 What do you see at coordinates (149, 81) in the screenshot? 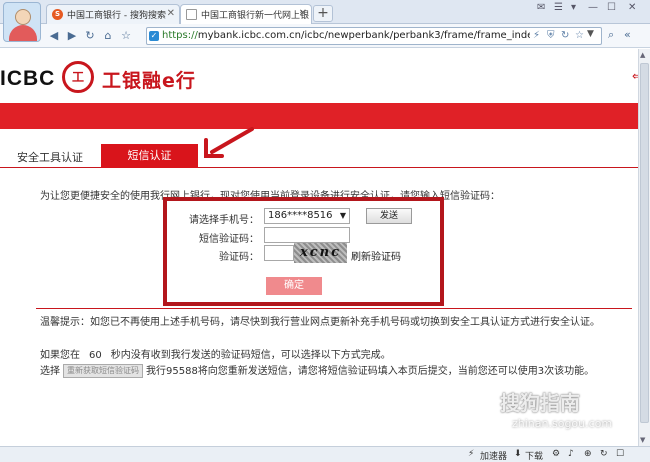
I see `brand-chinese: 工银融e行` at bounding box center [149, 81].